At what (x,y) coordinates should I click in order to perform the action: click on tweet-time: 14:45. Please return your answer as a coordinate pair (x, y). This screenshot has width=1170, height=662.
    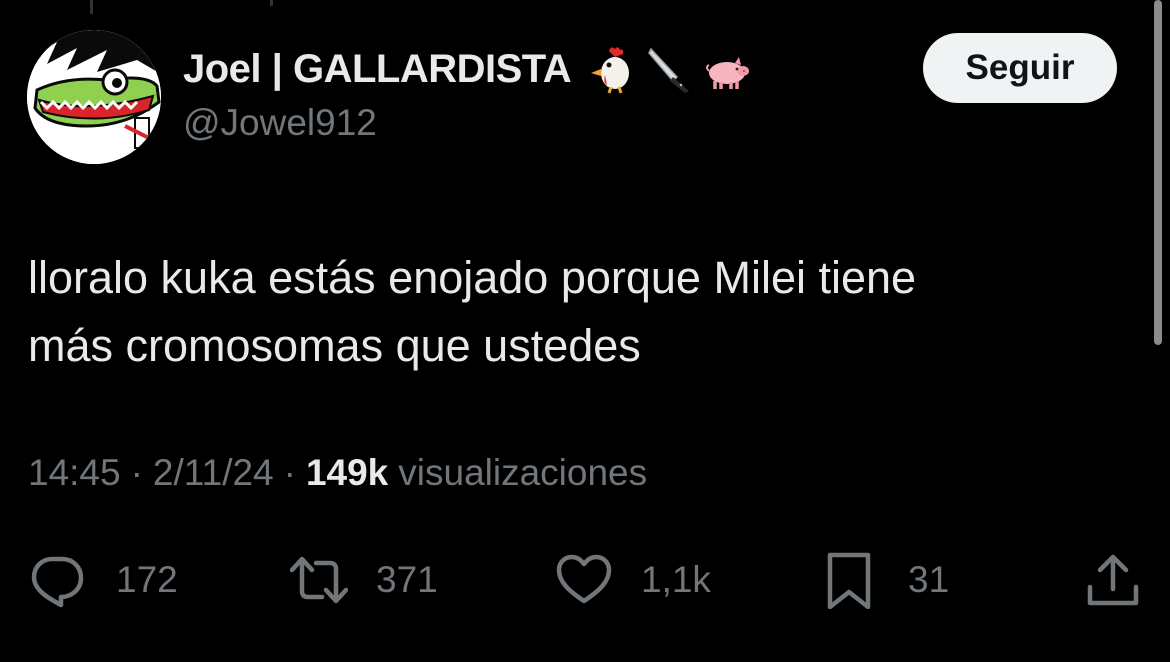
    Looking at the image, I should click on (74, 473).